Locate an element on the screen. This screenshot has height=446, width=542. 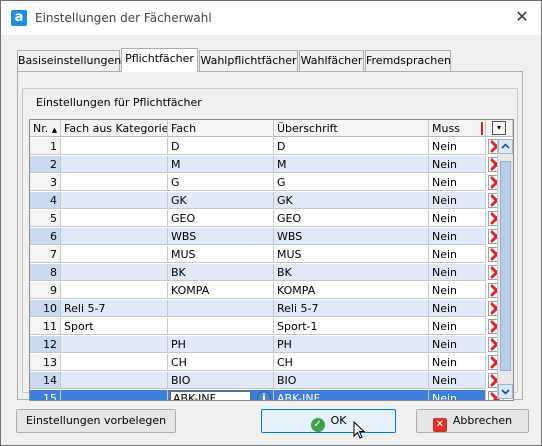
column-header-nr: Nr. ▲ is located at coordinates (45, 128).